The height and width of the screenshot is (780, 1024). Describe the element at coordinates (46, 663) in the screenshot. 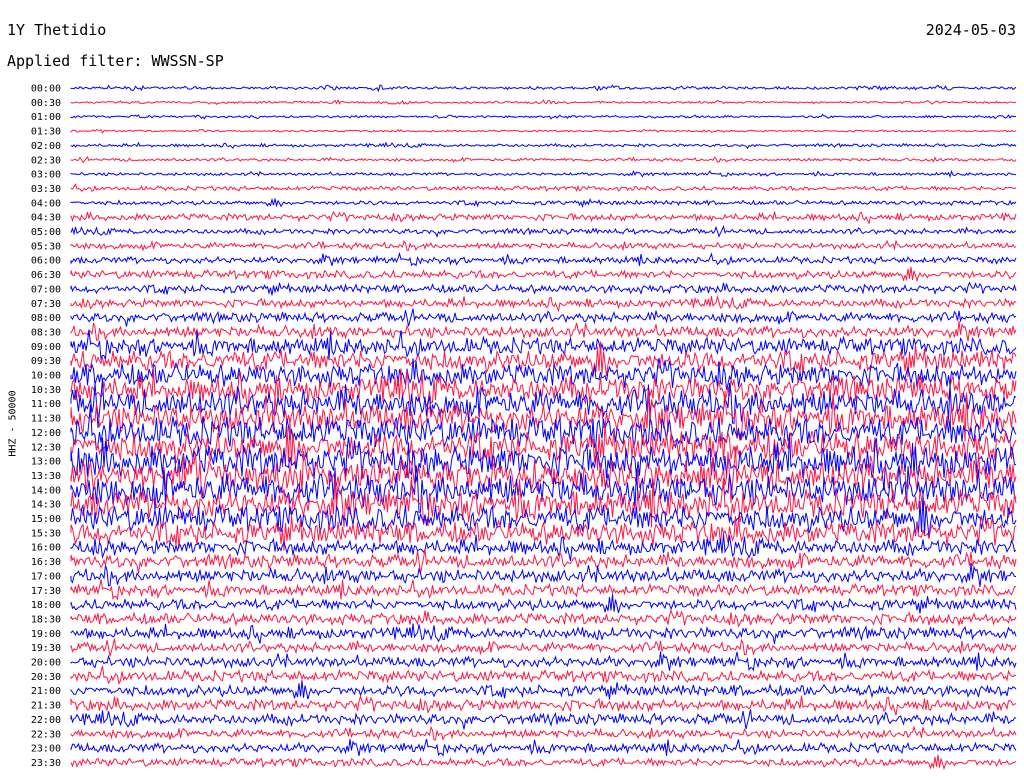

I see `time-tick-label: 20:00` at that location.